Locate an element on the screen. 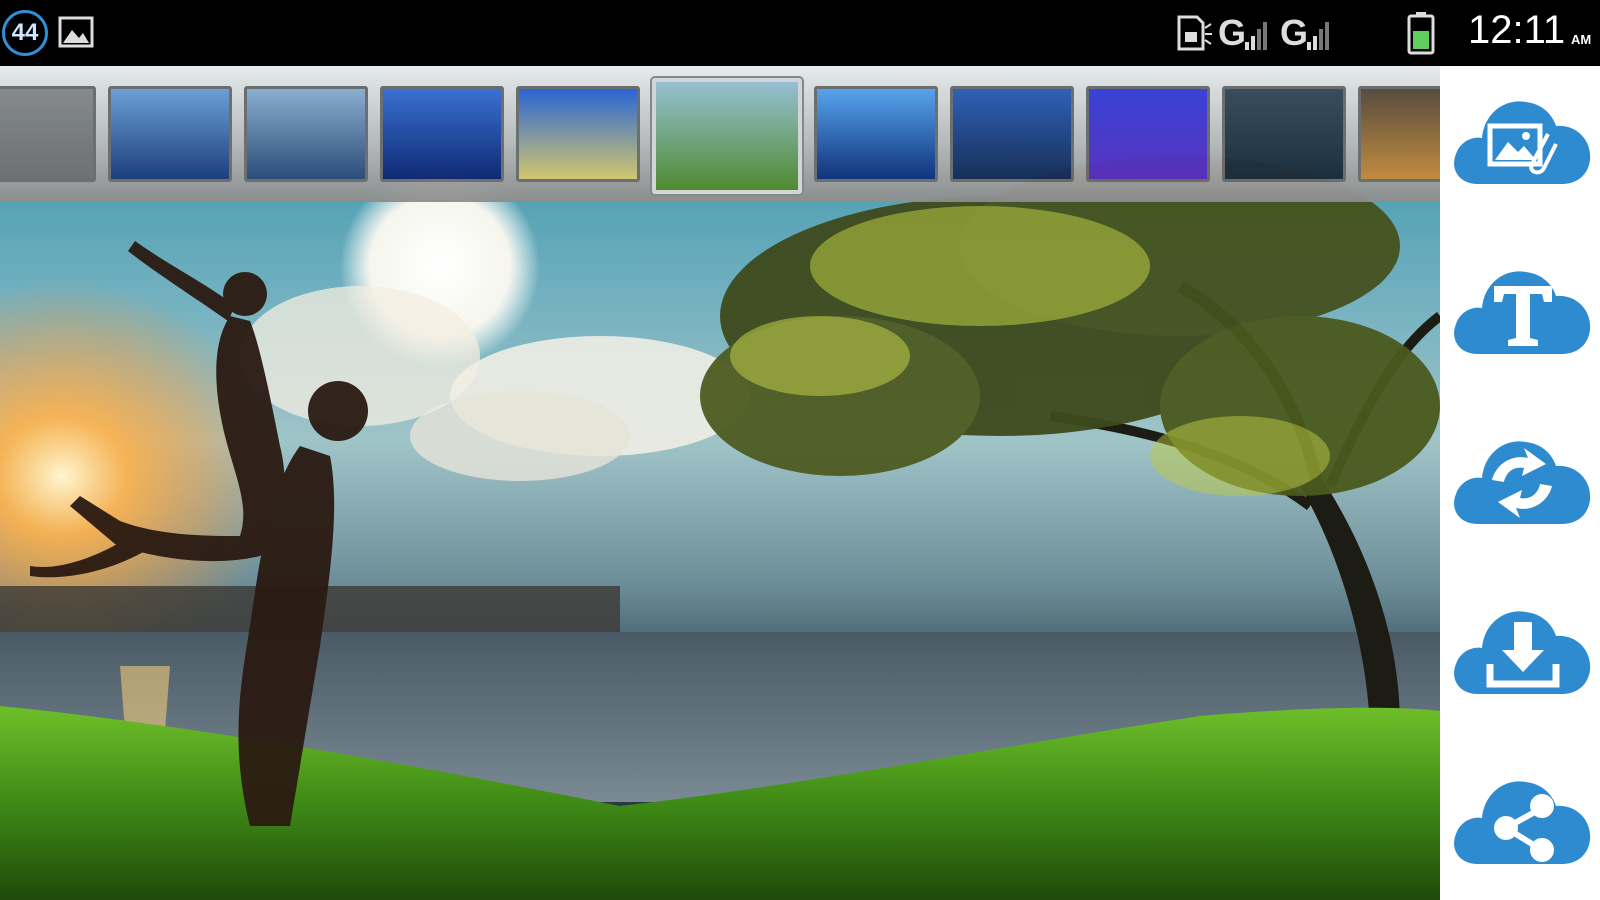 The width and height of the screenshot is (1600, 900). filter-thumbnail-blue-night is located at coordinates (442, 134).